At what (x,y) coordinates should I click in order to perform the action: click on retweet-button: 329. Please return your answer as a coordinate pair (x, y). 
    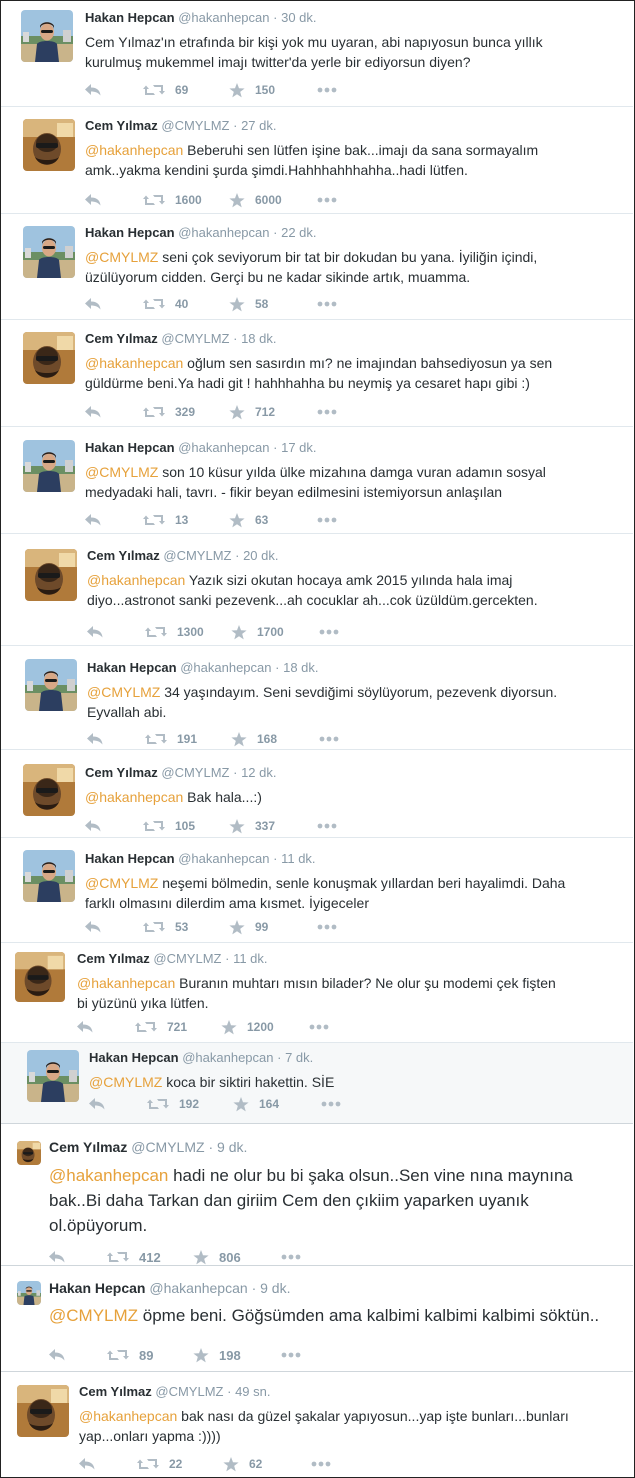
    Looking at the image, I should click on (169, 412).